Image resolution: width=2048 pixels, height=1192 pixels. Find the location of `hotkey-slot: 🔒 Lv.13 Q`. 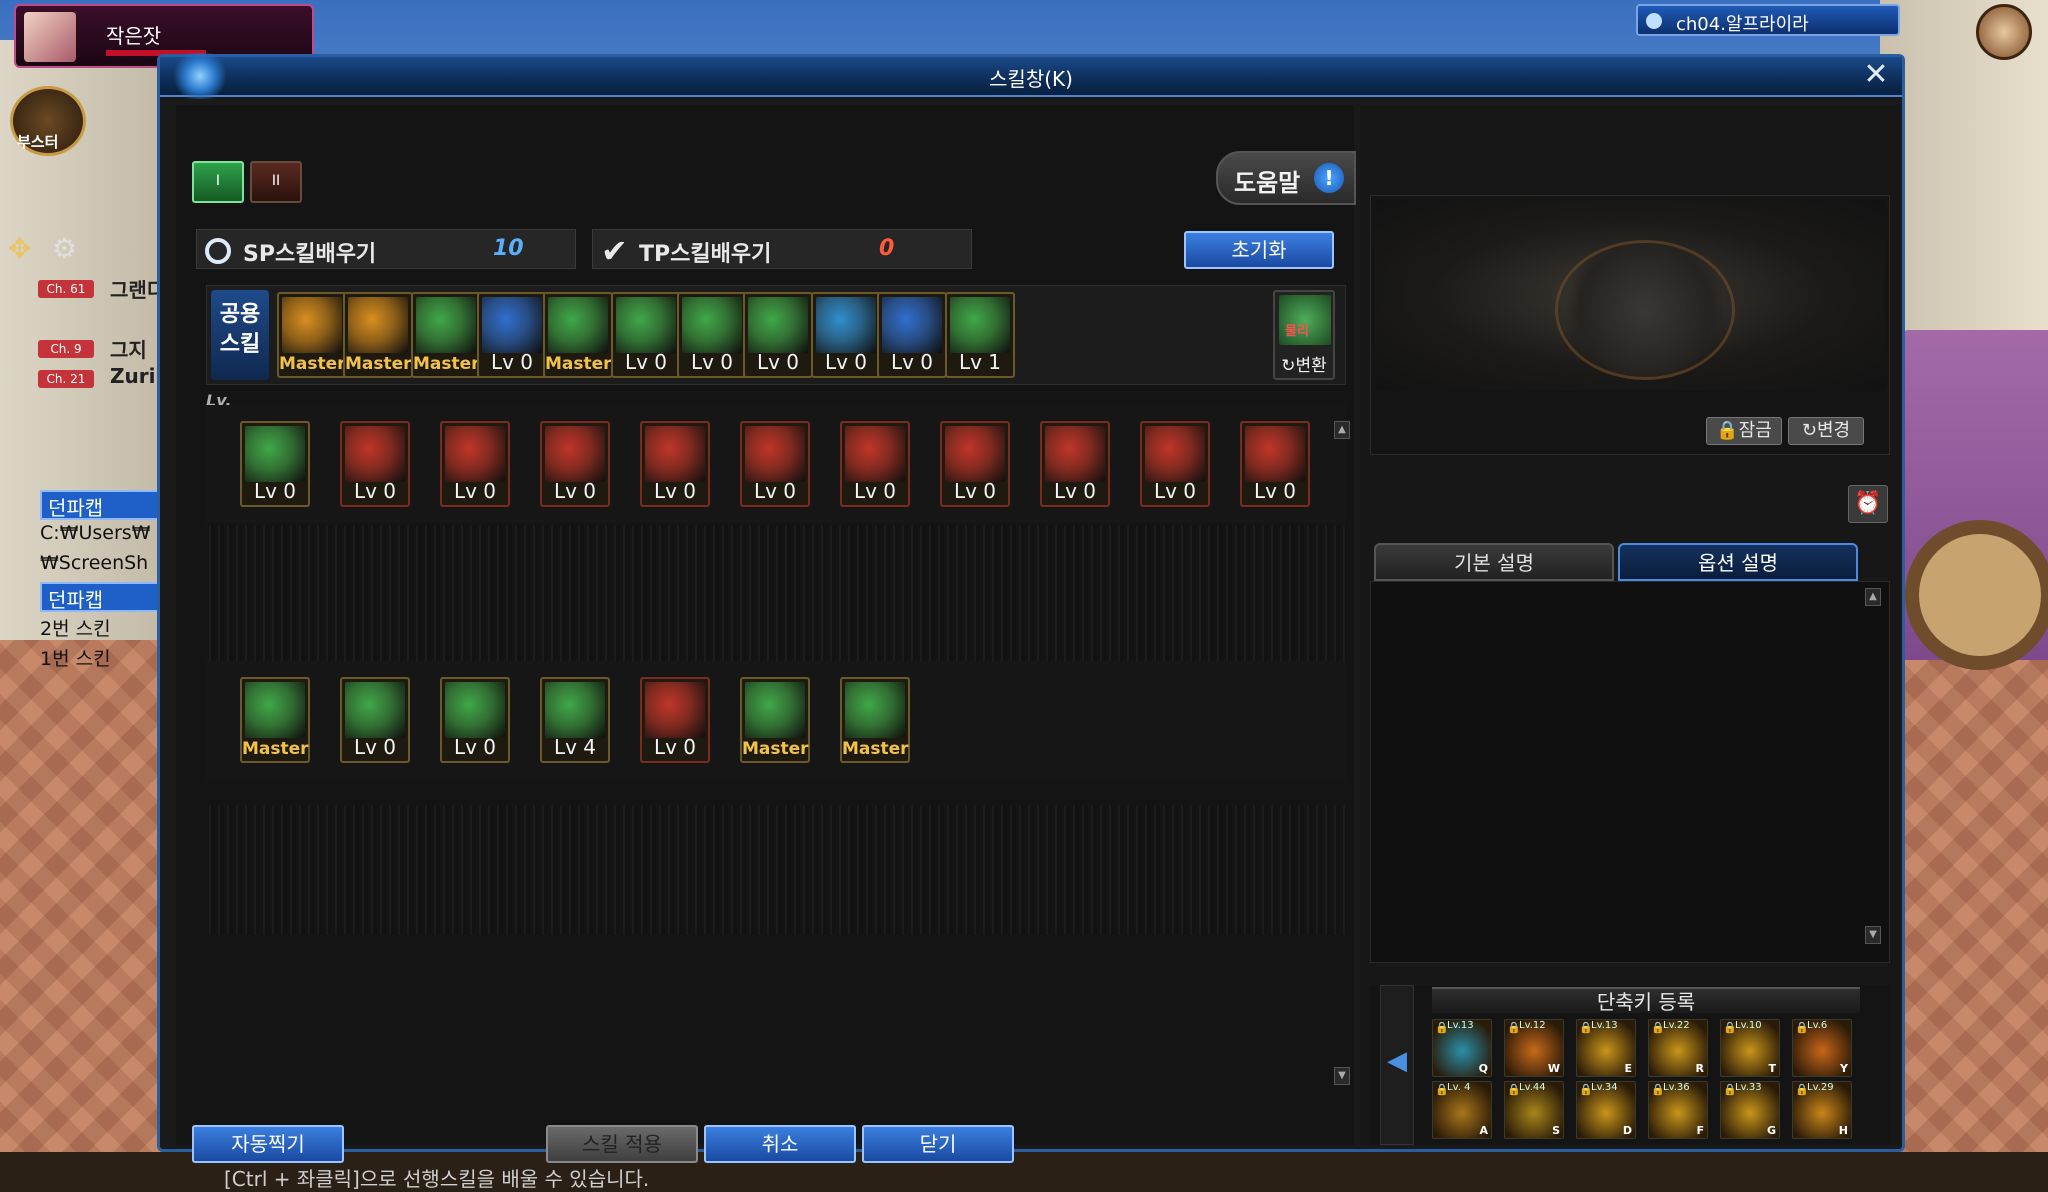

hotkey-slot: 🔒 Lv.13 Q is located at coordinates (1462, 1048).